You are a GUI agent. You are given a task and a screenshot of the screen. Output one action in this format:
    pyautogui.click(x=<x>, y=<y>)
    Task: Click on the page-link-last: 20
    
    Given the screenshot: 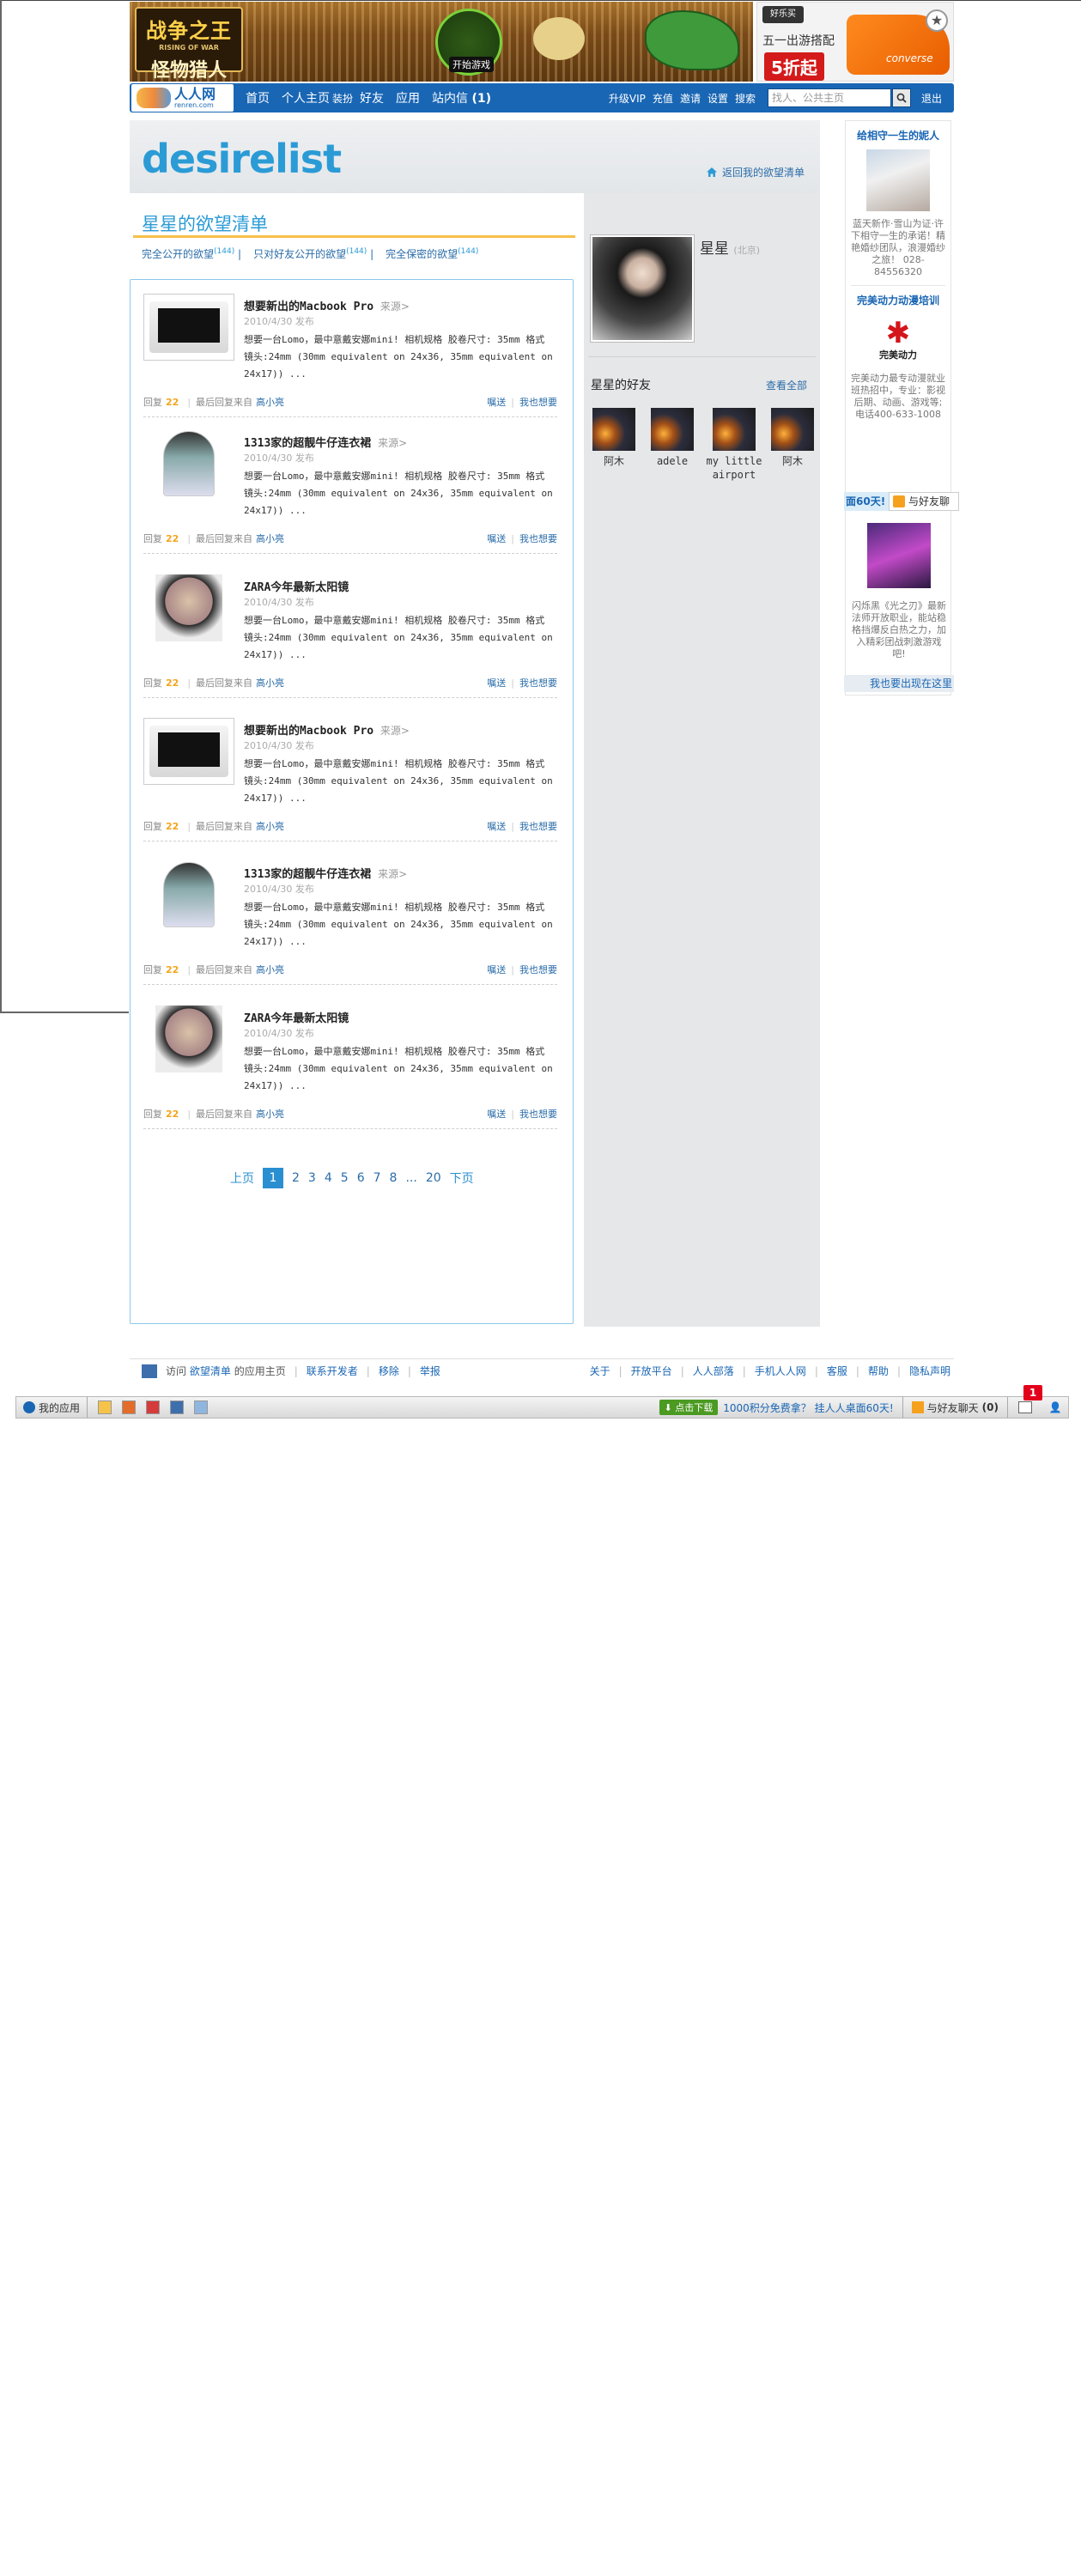 What is the action you would take?
    pyautogui.click(x=433, y=1178)
    